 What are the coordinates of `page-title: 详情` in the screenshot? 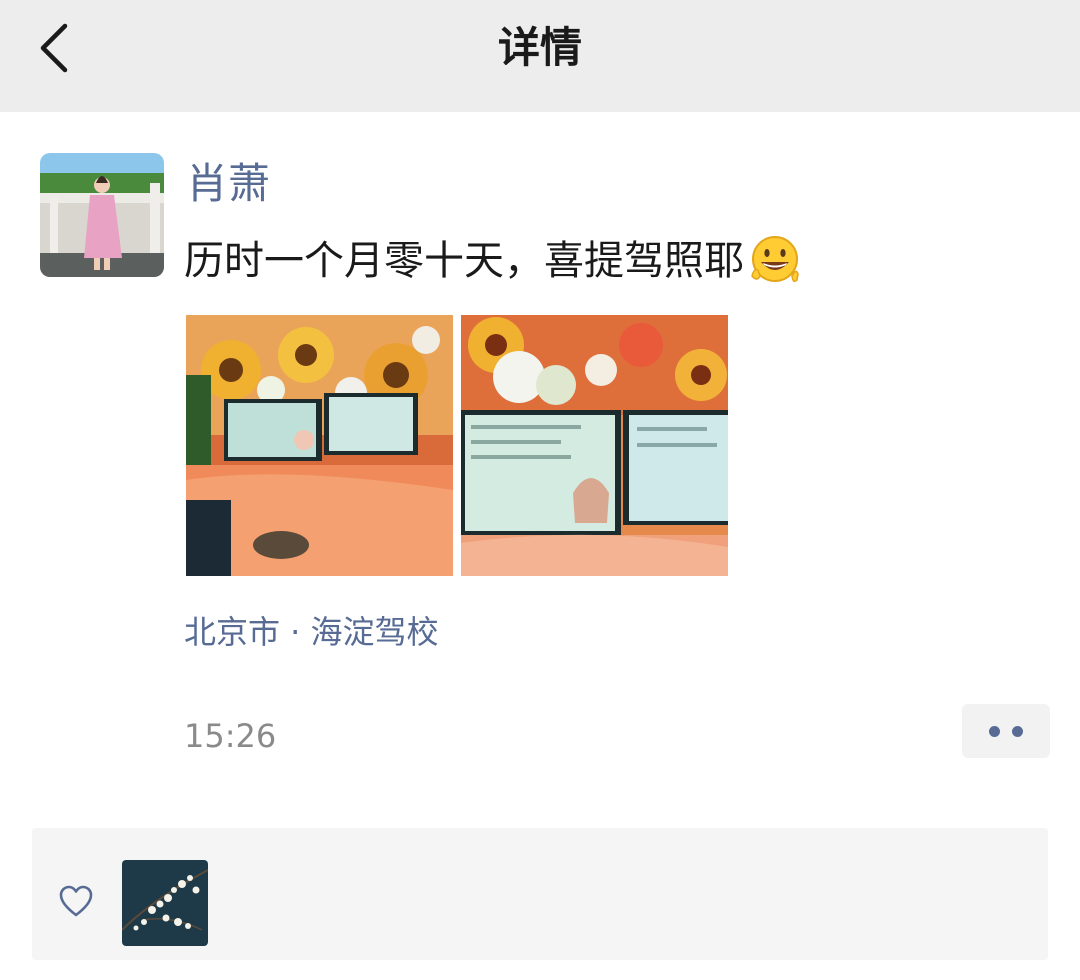 It's located at (539, 47).